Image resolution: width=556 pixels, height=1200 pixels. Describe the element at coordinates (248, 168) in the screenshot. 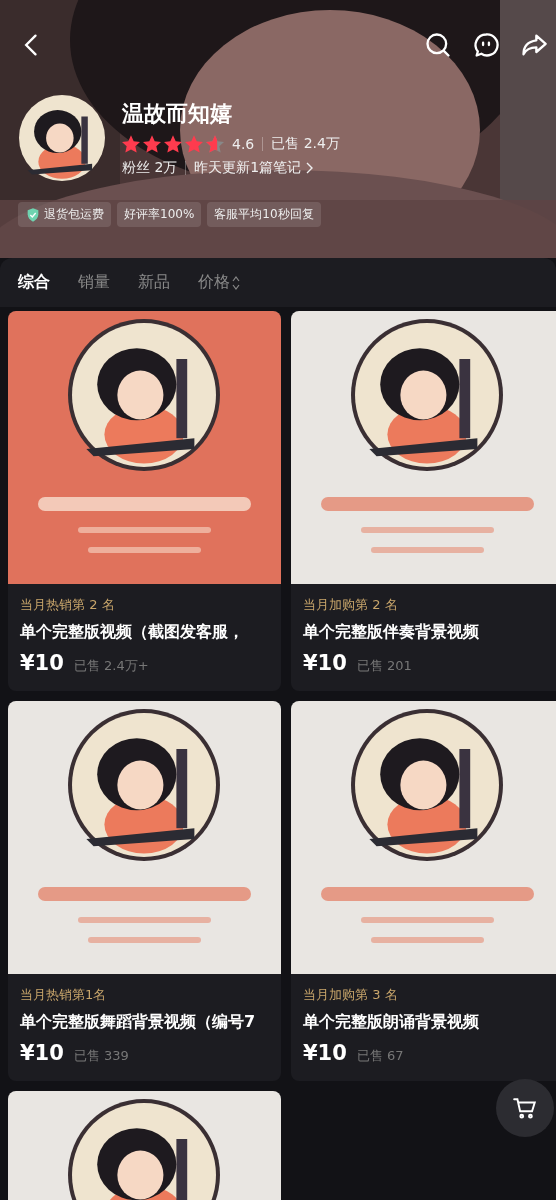

I see `update-link: 昨天更新1篇笔记` at that location.